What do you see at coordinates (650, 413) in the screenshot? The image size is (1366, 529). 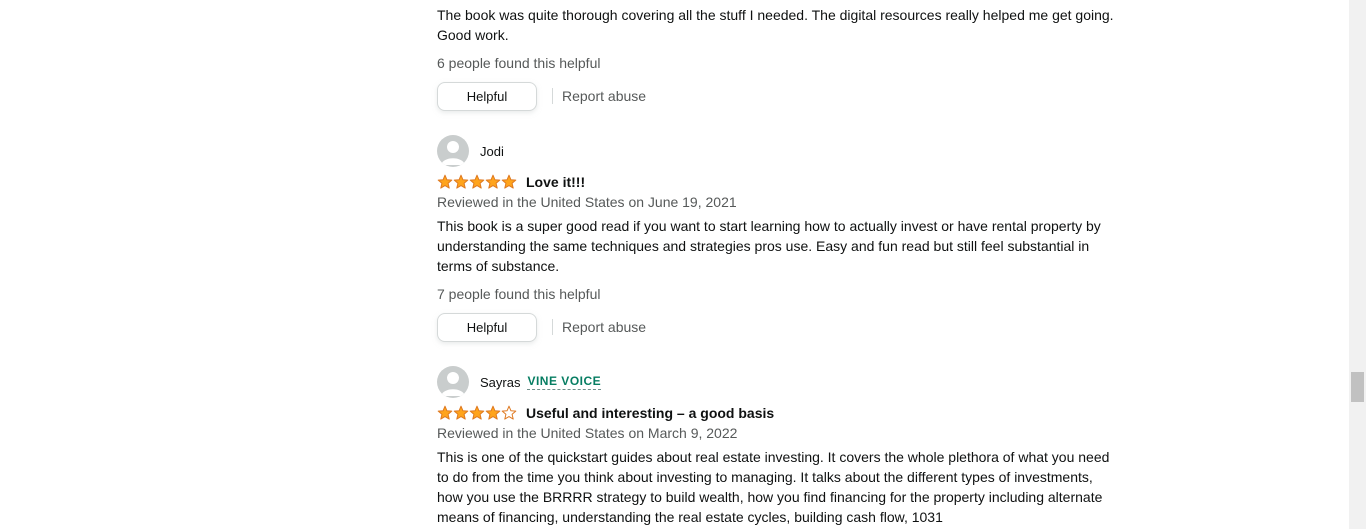 I see `review-title: Useful and interesting – a good basis` at bounding box center [650, 413].